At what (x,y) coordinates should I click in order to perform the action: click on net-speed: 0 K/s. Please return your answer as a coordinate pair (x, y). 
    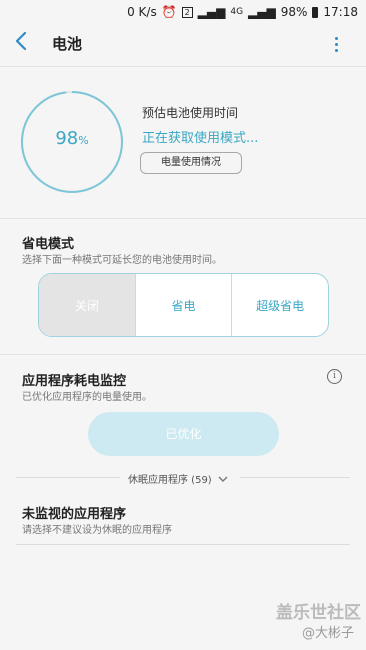
    Looking at the image, I should click on (142, 12).